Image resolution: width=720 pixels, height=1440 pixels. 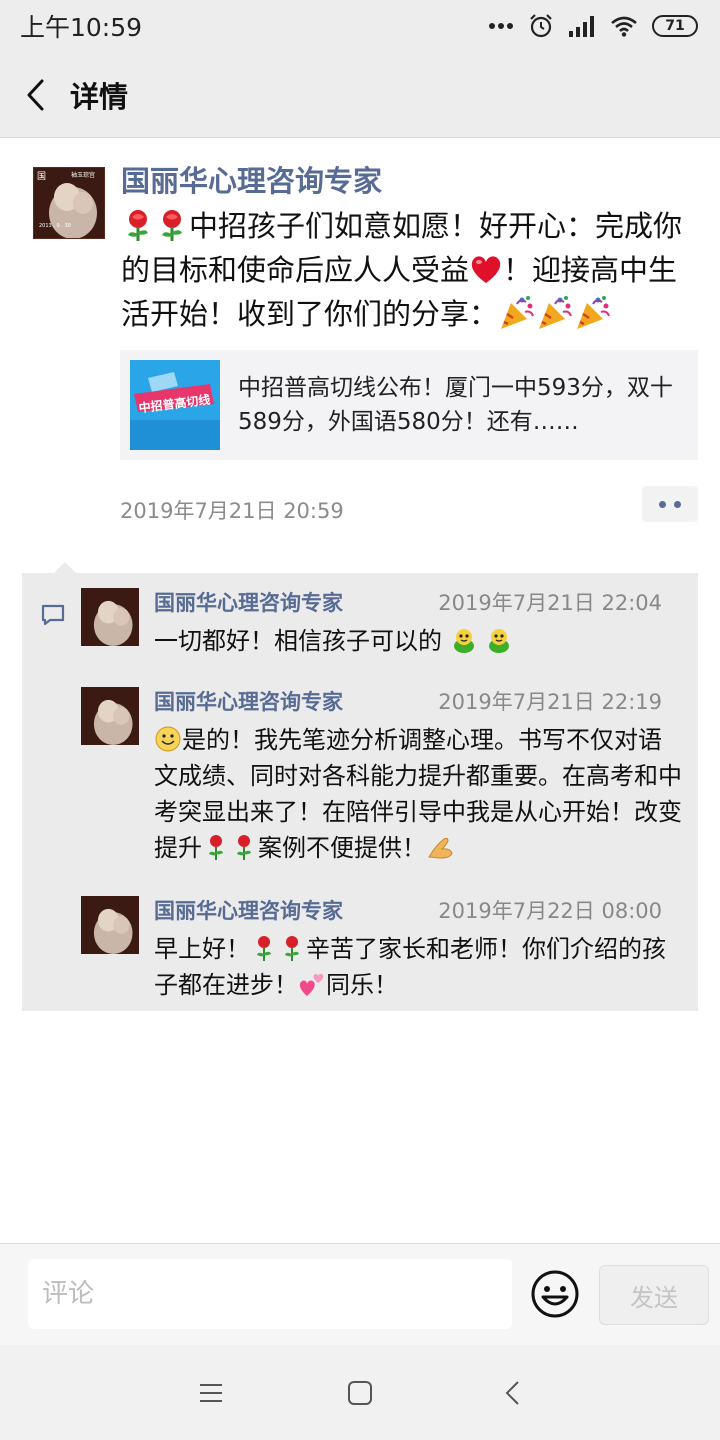 I want to click on comment-text: 一切都好！相信孩子可以的, so click(x=419, y=641).